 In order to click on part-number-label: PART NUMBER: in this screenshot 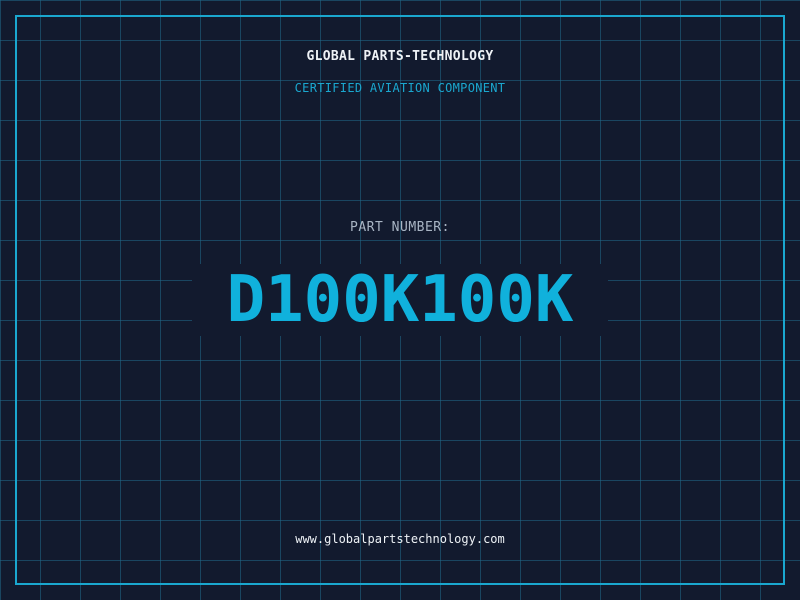, I will do `click(400, 227)`.